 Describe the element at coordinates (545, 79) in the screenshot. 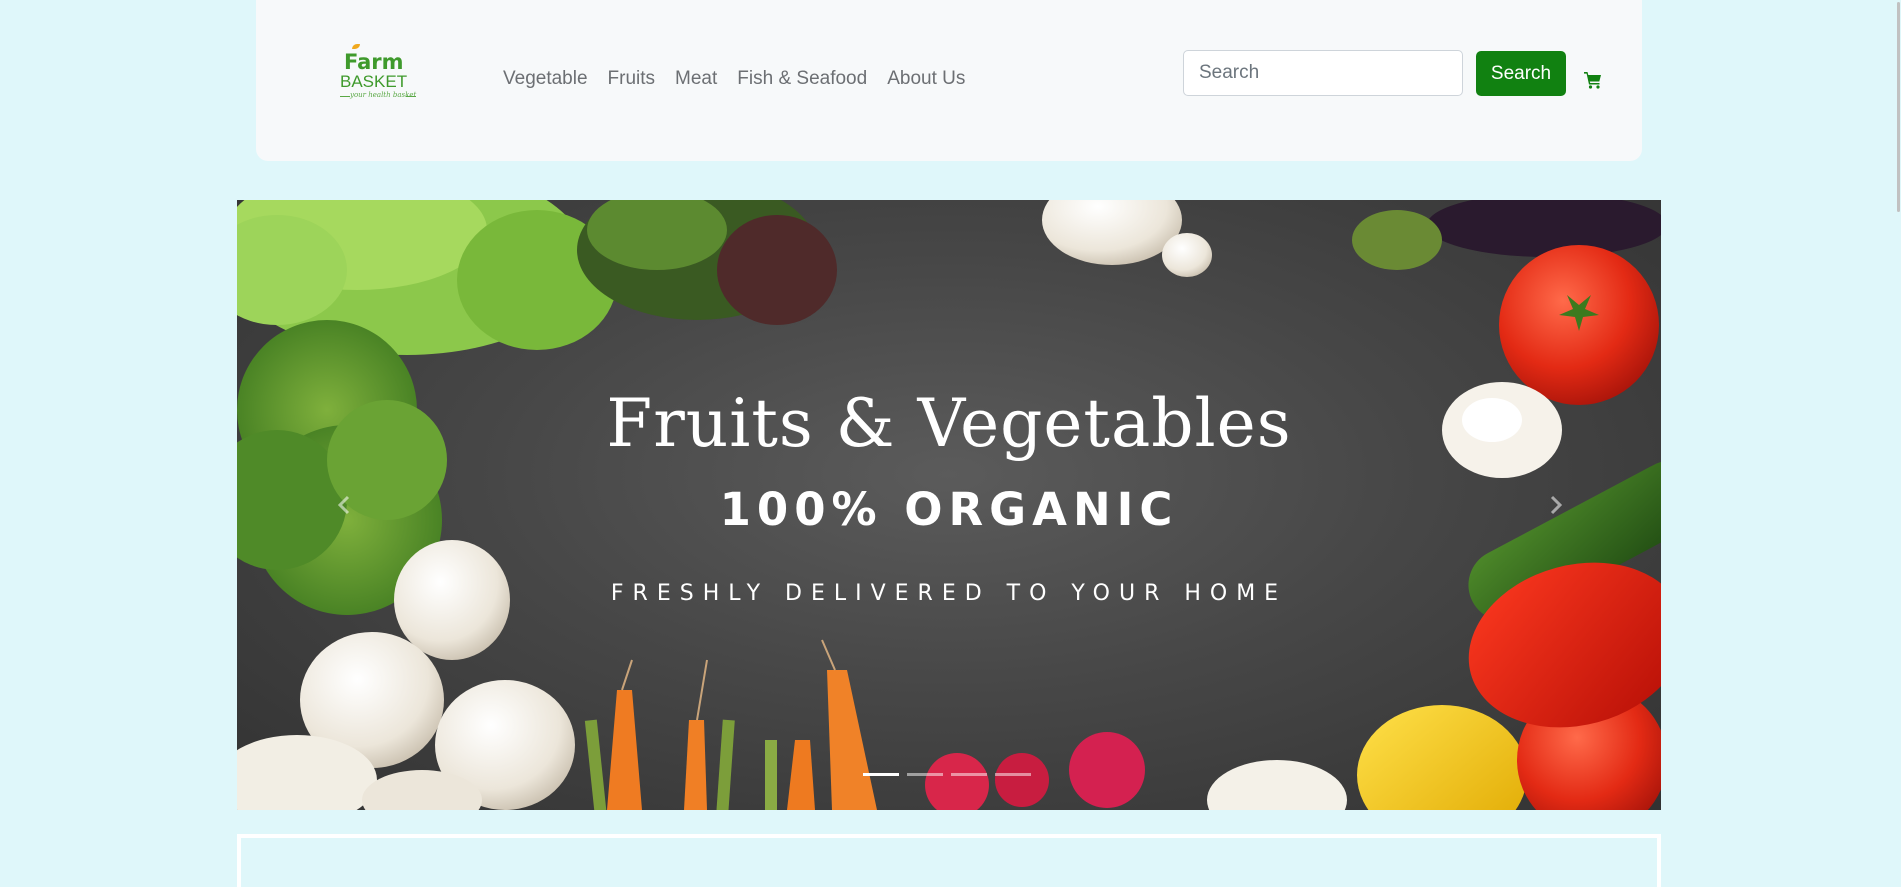

I see `nav-link-vegetable: Vegetable` at that location.